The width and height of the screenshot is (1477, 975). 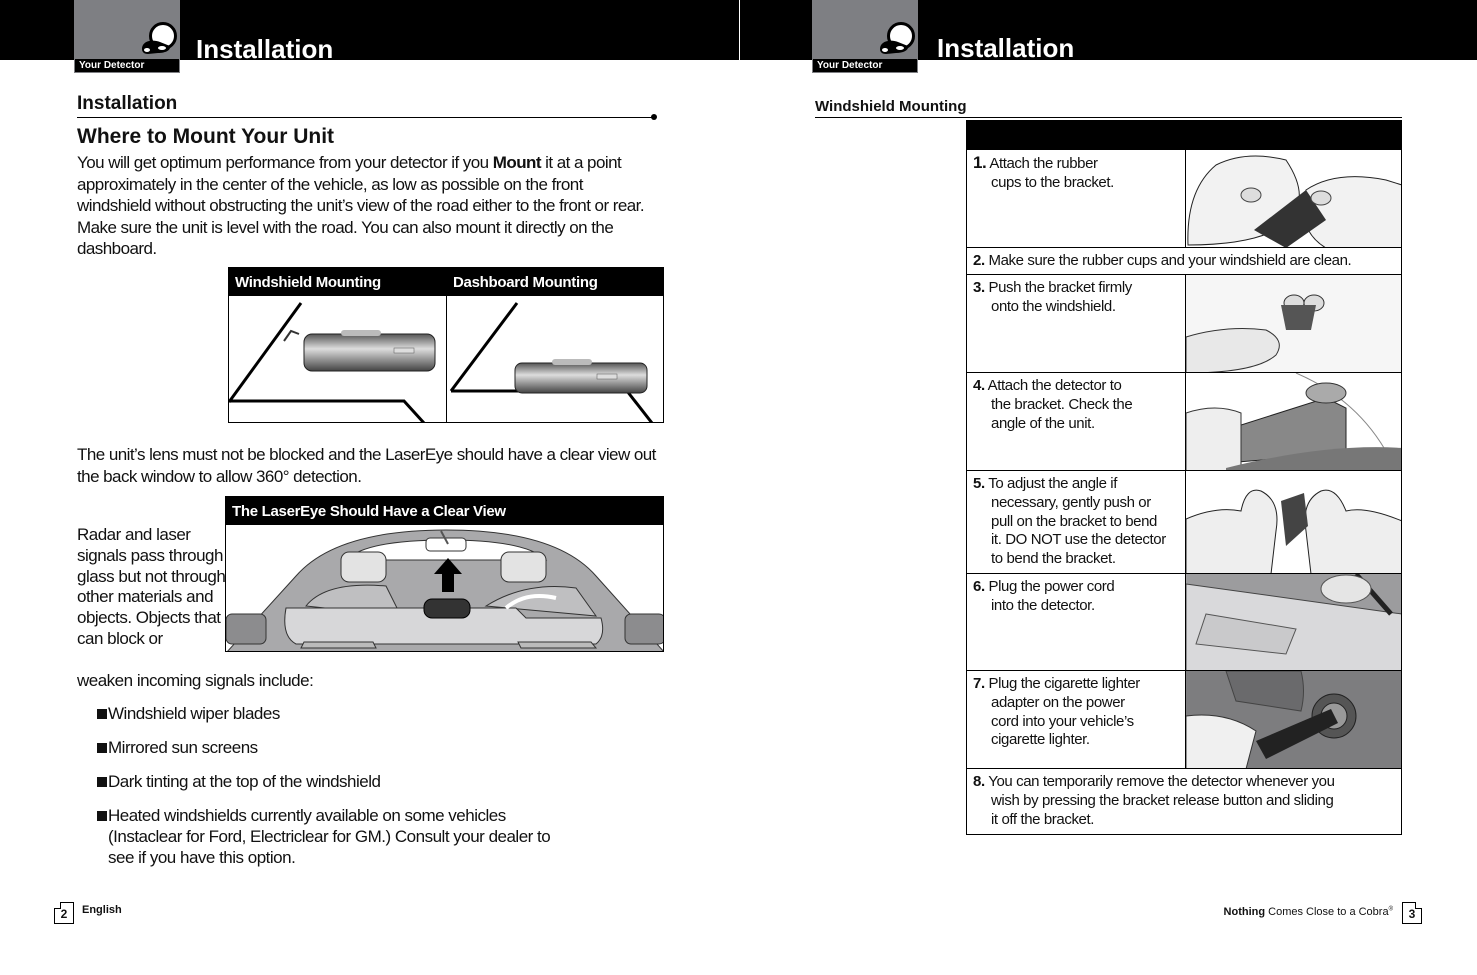 I want to click on page-number: 2, so click(x=64, y=913).